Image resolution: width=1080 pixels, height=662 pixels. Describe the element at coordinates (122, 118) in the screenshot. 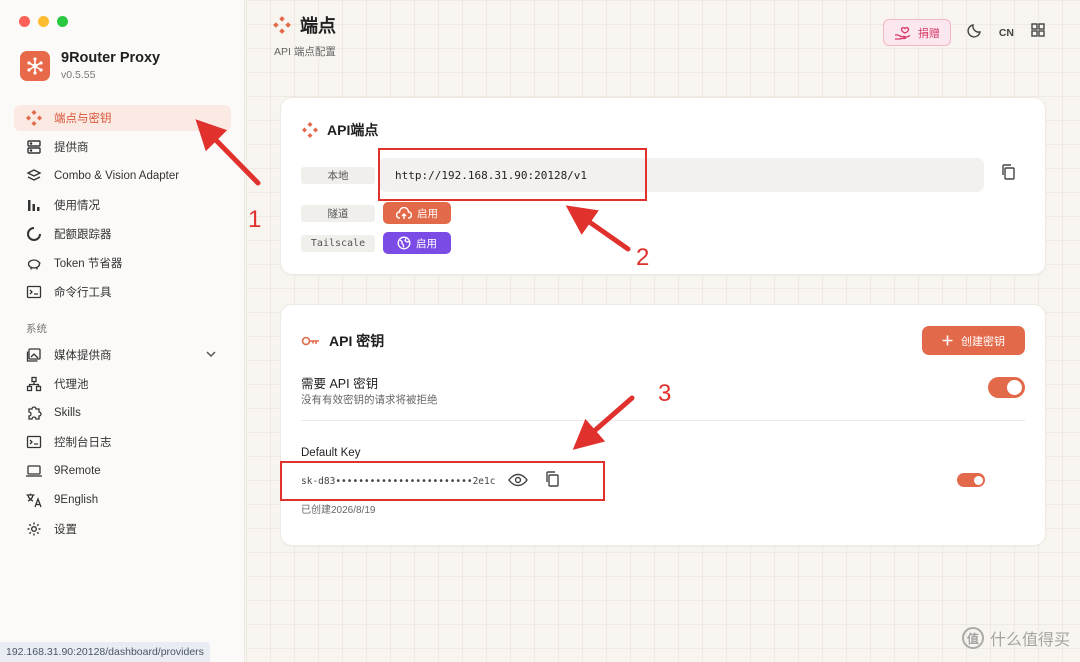

I see `sidebar-item-endpoints: 端点与密钥` at that location.